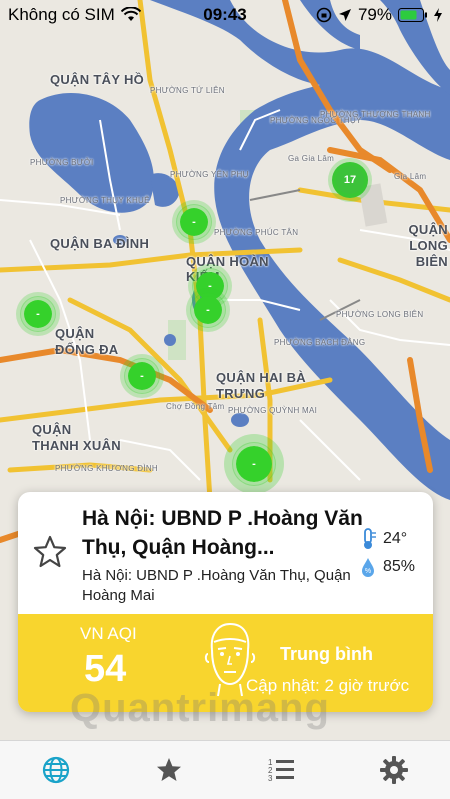 The height and width of the screenshot is (799, 450). Describe the element at coordinates (410, 176) in the screenshot. I see `map-label: Gia Lâm` at that location.